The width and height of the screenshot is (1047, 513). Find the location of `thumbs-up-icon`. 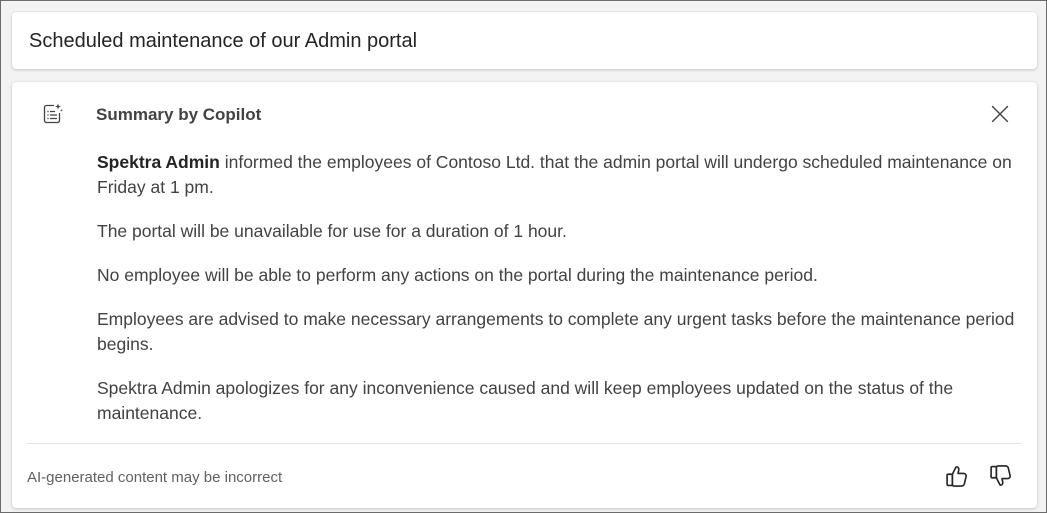

thumbs-up-icon is located at coordinates (957, 476).